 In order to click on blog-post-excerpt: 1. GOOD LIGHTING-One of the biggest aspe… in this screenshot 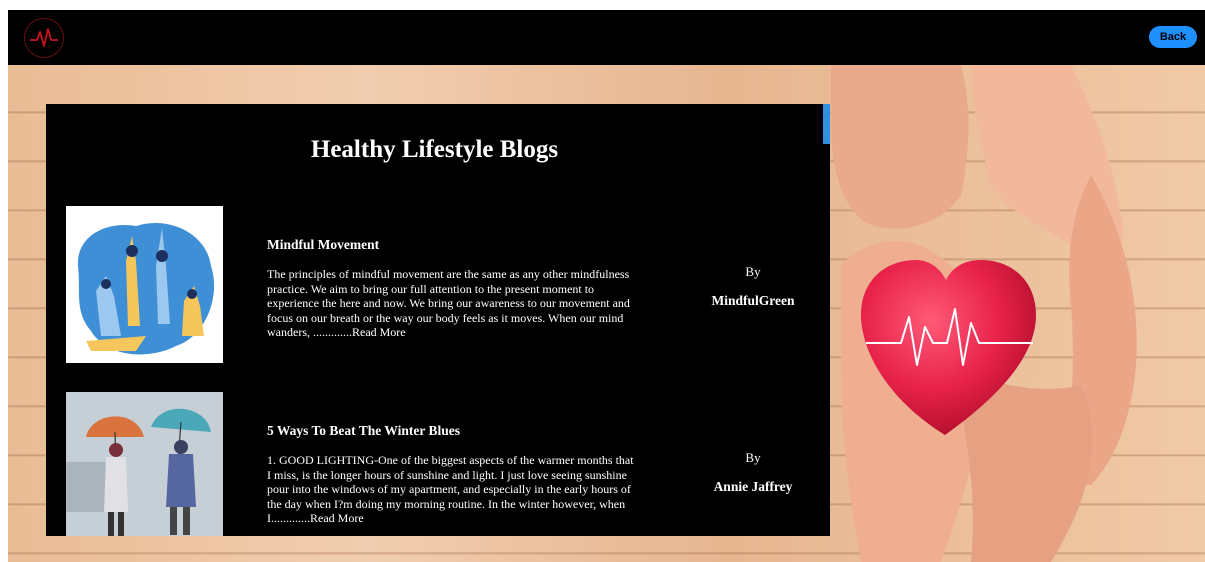, I will do `click(453, 489)`.